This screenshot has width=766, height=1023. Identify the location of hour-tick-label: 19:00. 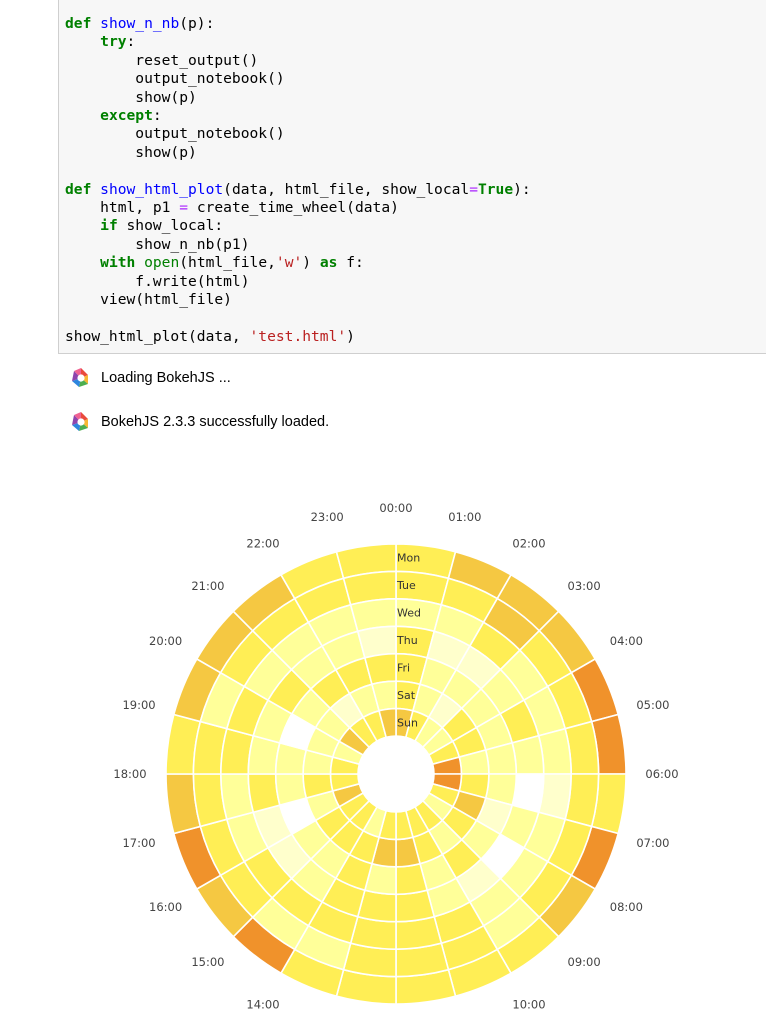
(138, 705).